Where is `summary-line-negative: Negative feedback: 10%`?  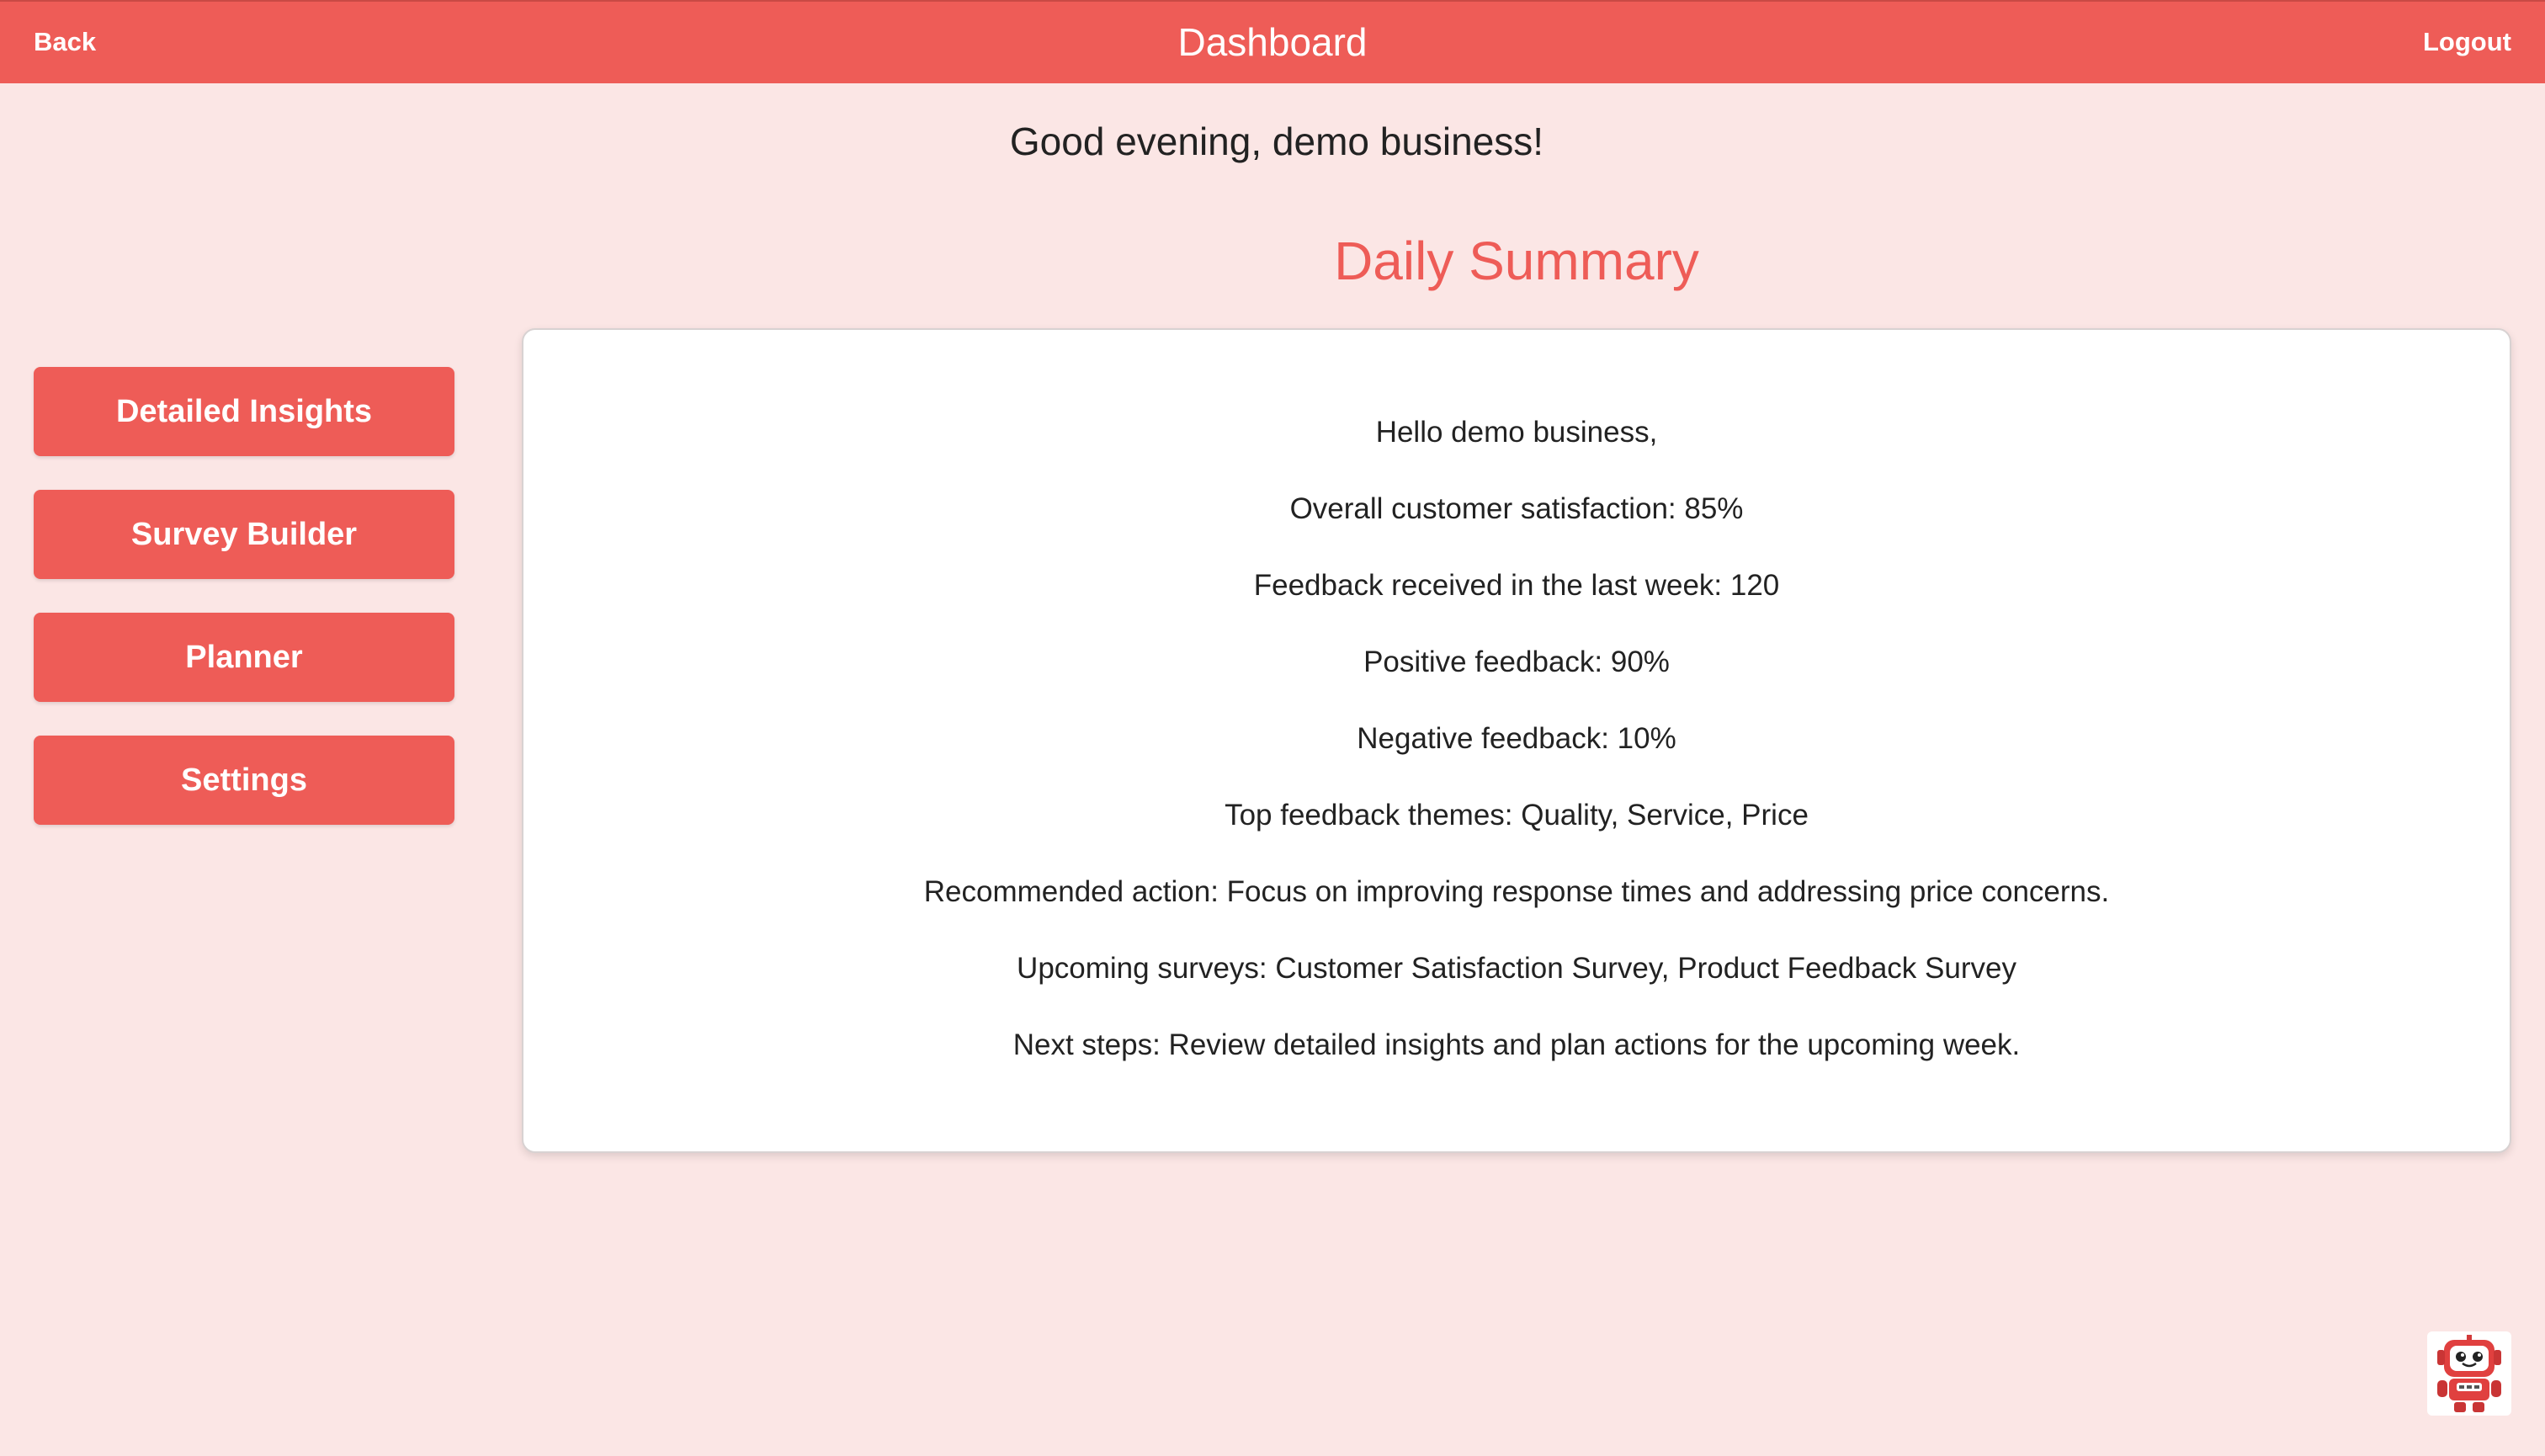 summary-line-negative: Negative feedback: 10% is located at coordinates (1516, 738).